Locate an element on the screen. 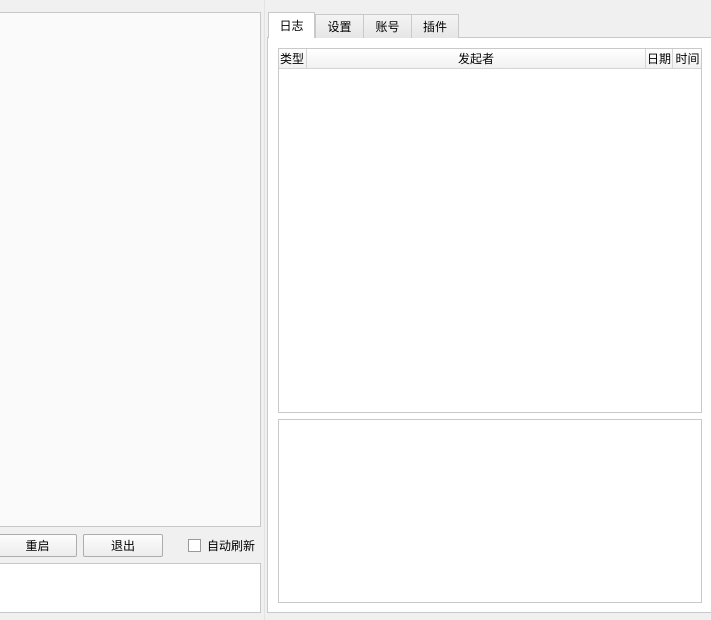 The height and width of the screenshot is (620, 711). auto-refresh-label: 自动刷新 is located at coordinates (231, 545).